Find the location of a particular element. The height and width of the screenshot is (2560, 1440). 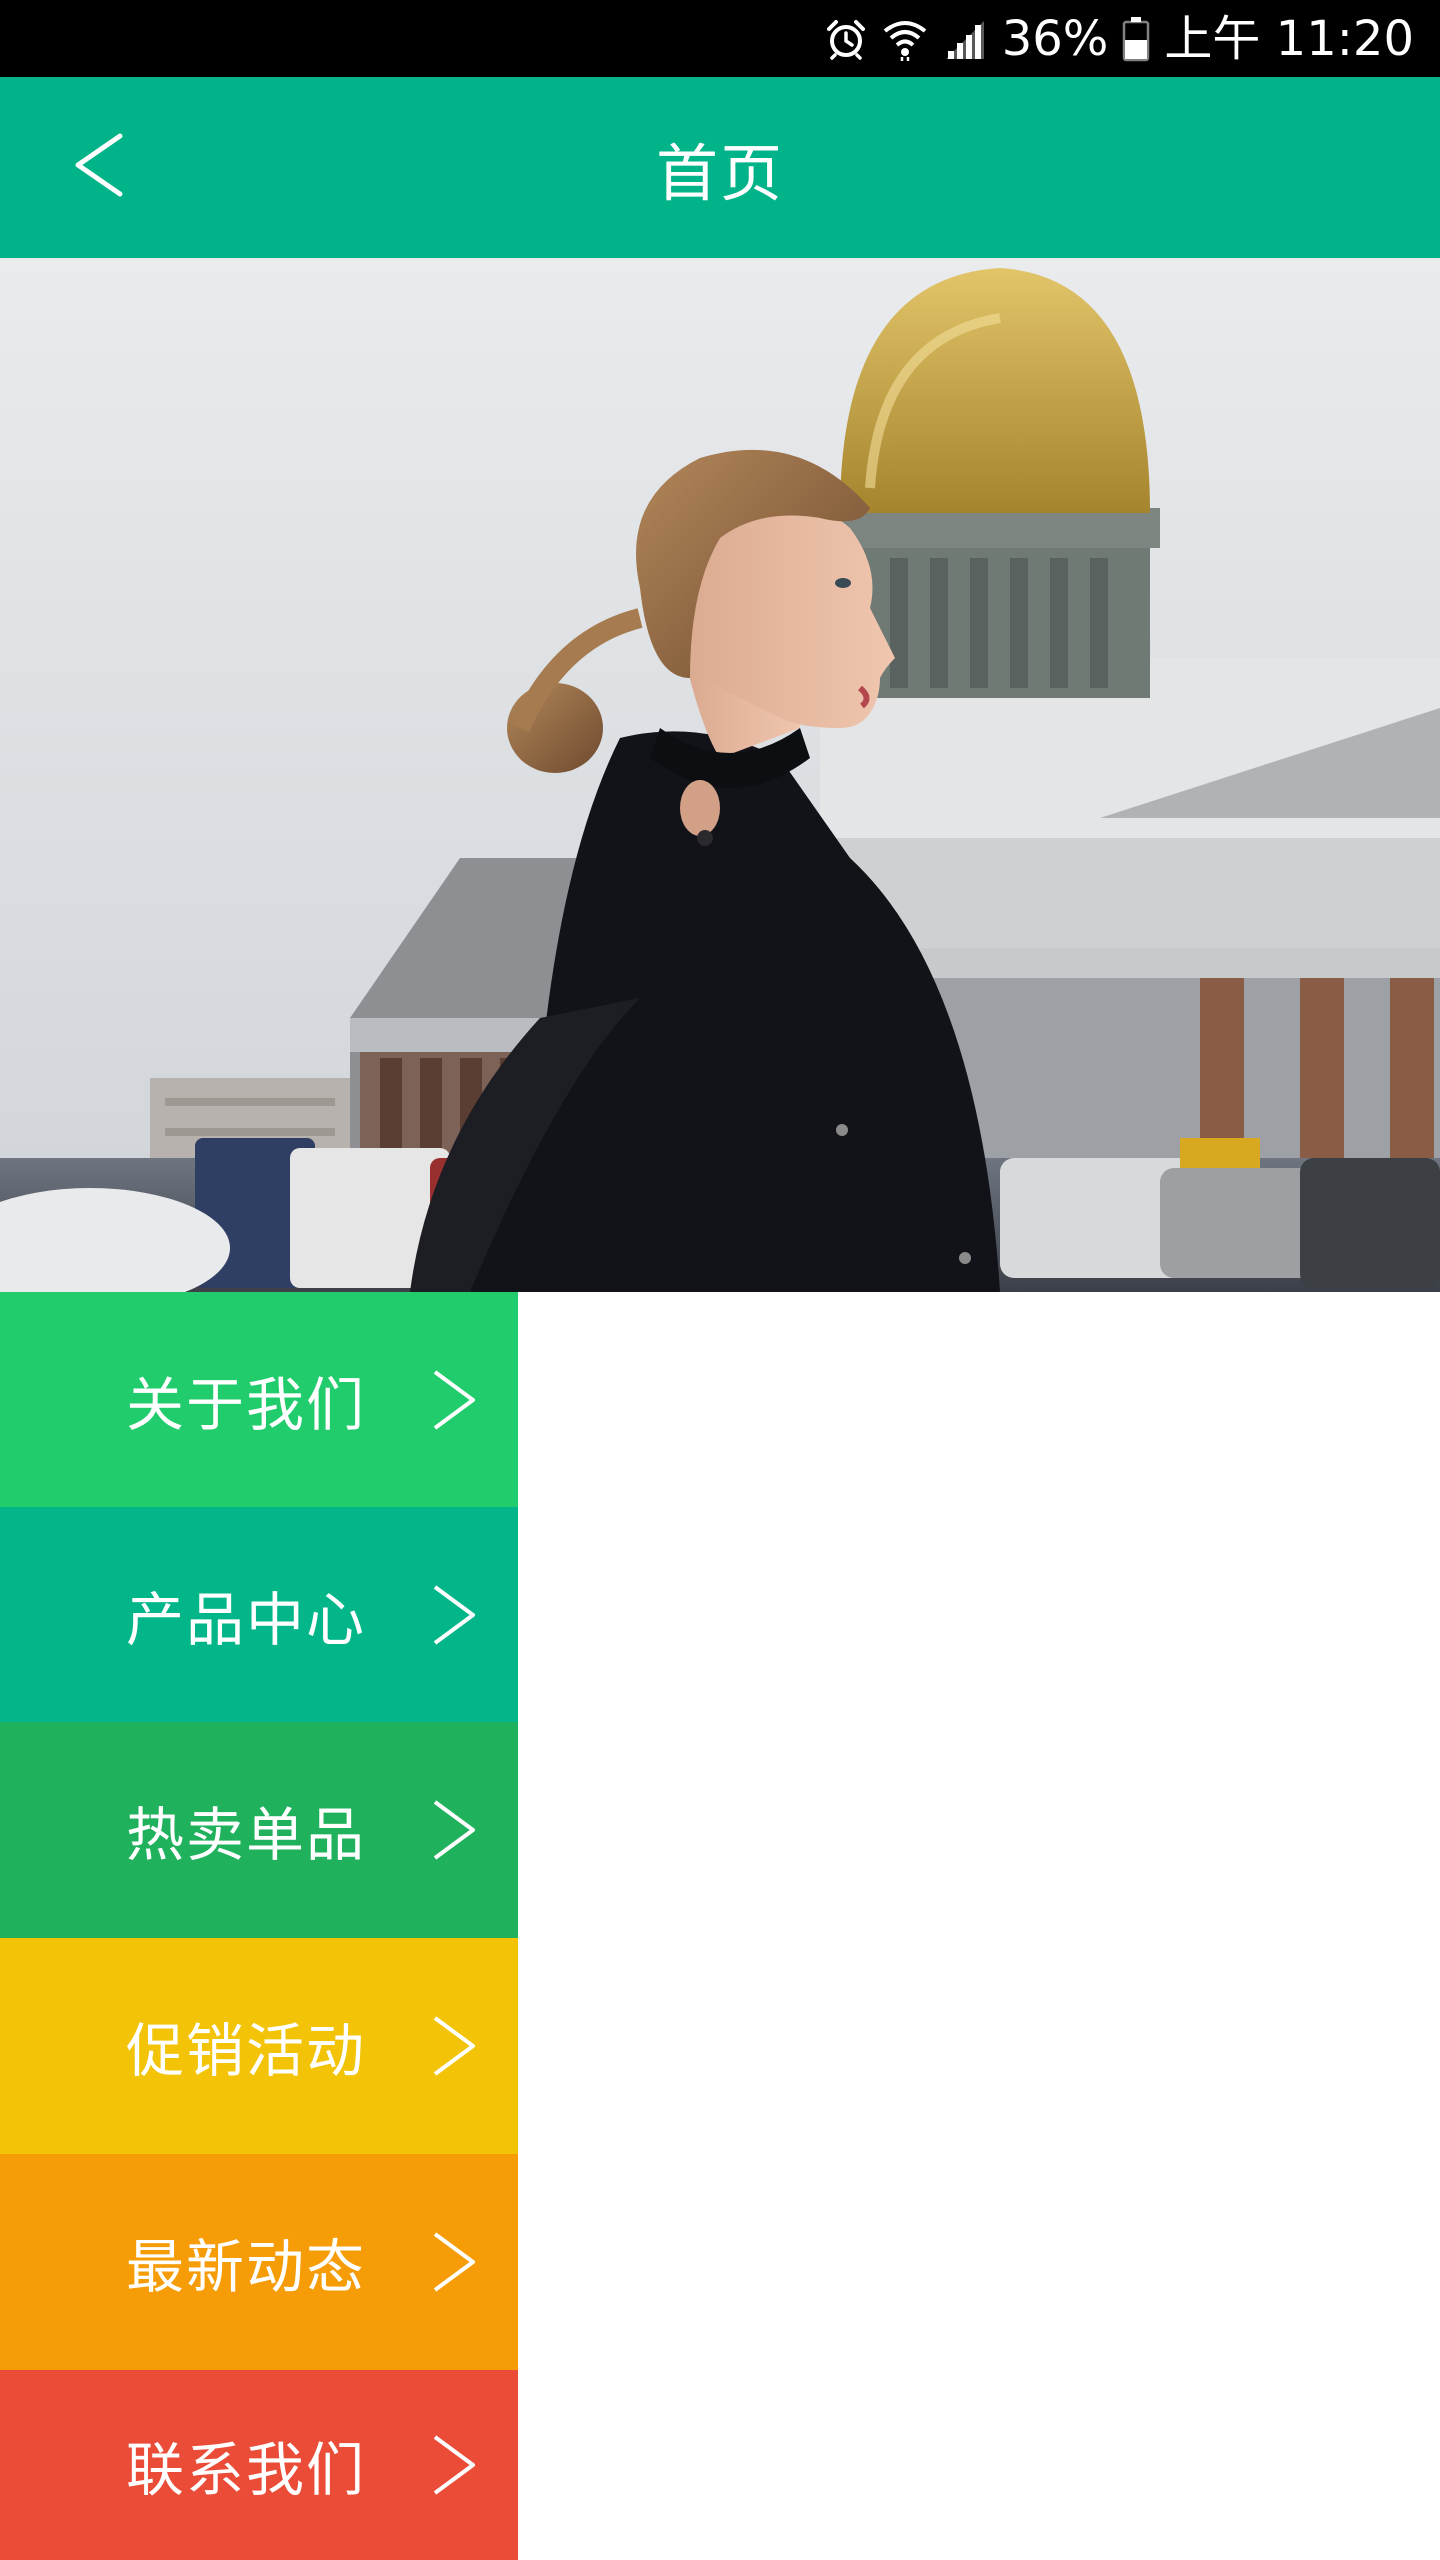

menu-item-promotions: 促销活动 is located at coordinates (259, 2046).